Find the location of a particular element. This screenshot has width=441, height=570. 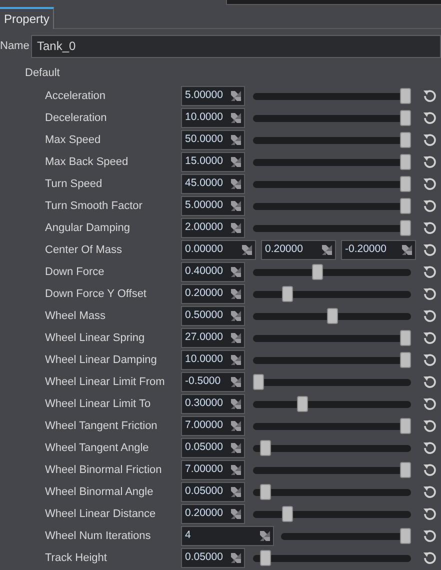

number-field: 15.0000 is located at coordinates (213, 162).